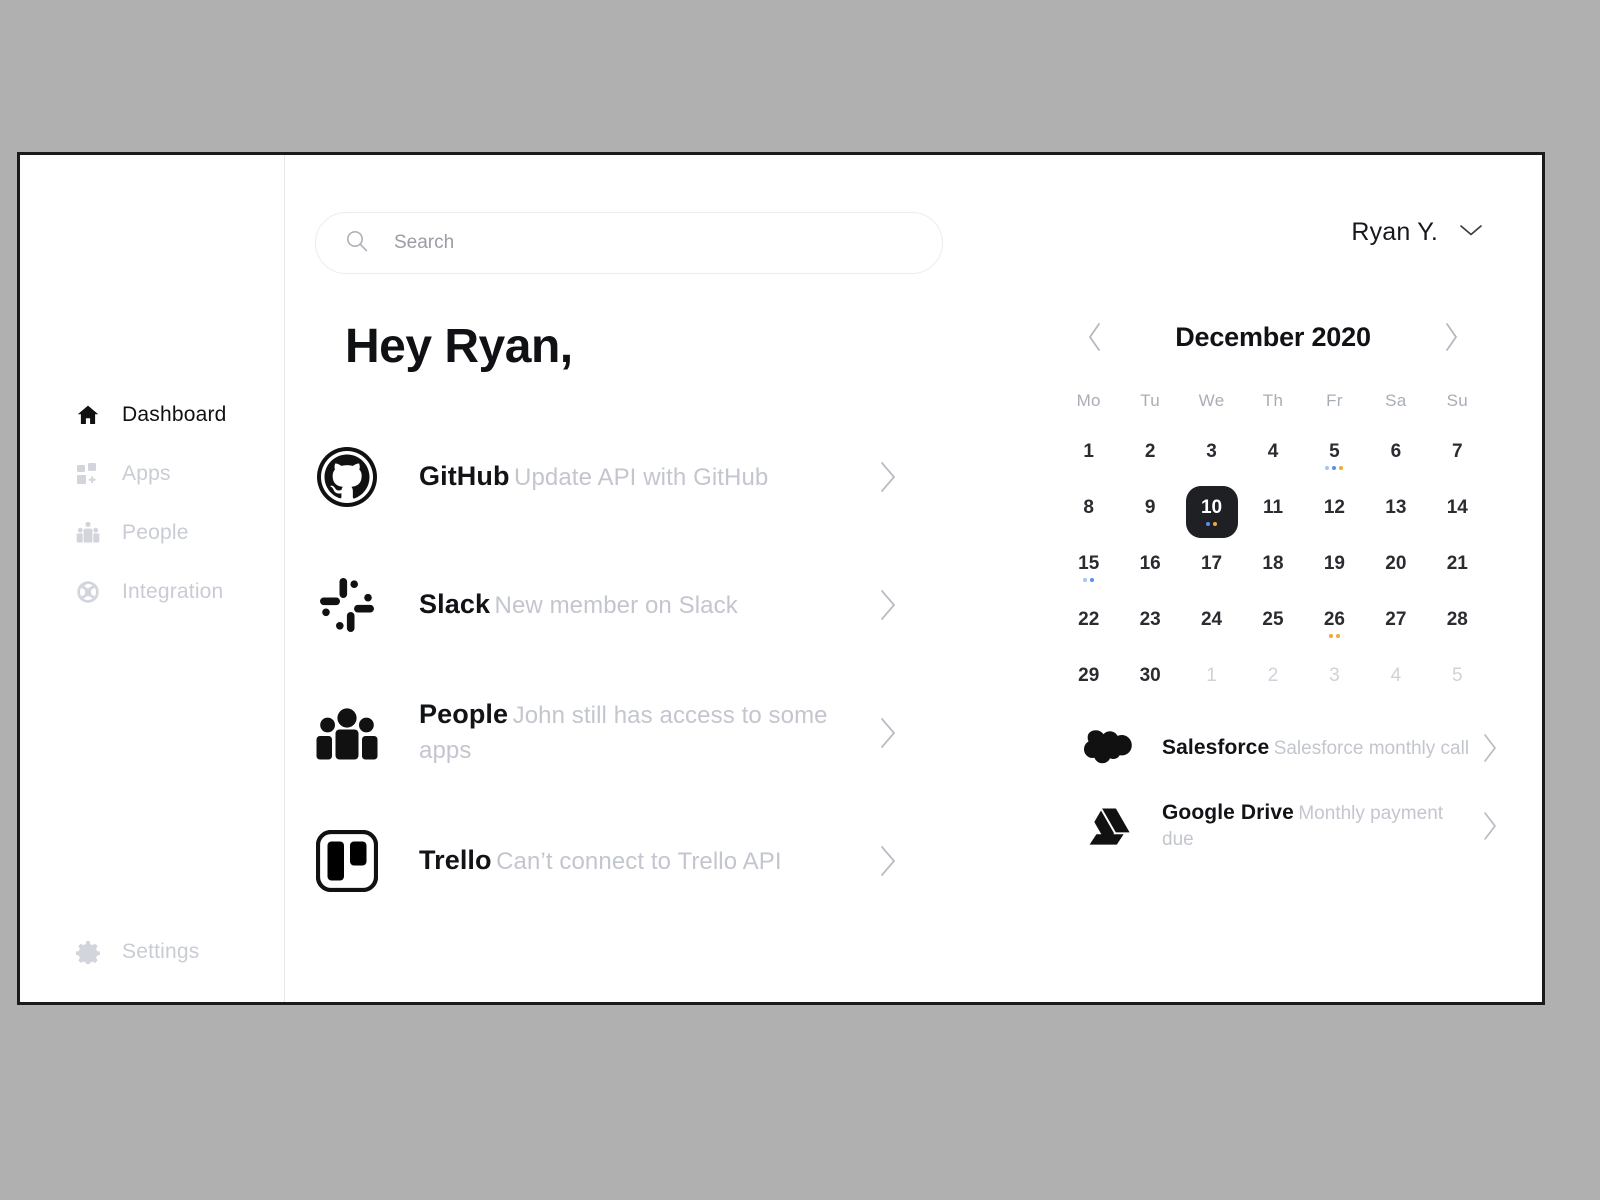 The height and width of the screenshot is (1200, 1600). What do you see at coordinates (1457, 624) in the screenshot?
I see `calendar-day: 28` at bounding box center [1457, 624].